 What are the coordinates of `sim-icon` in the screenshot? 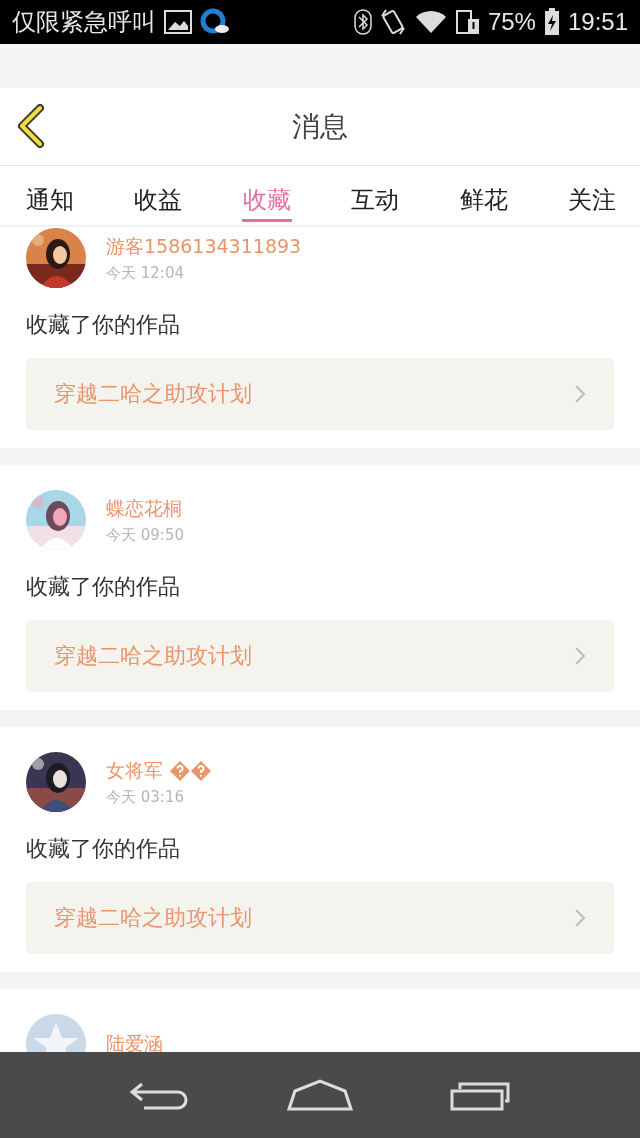 It's located at (467, 22).